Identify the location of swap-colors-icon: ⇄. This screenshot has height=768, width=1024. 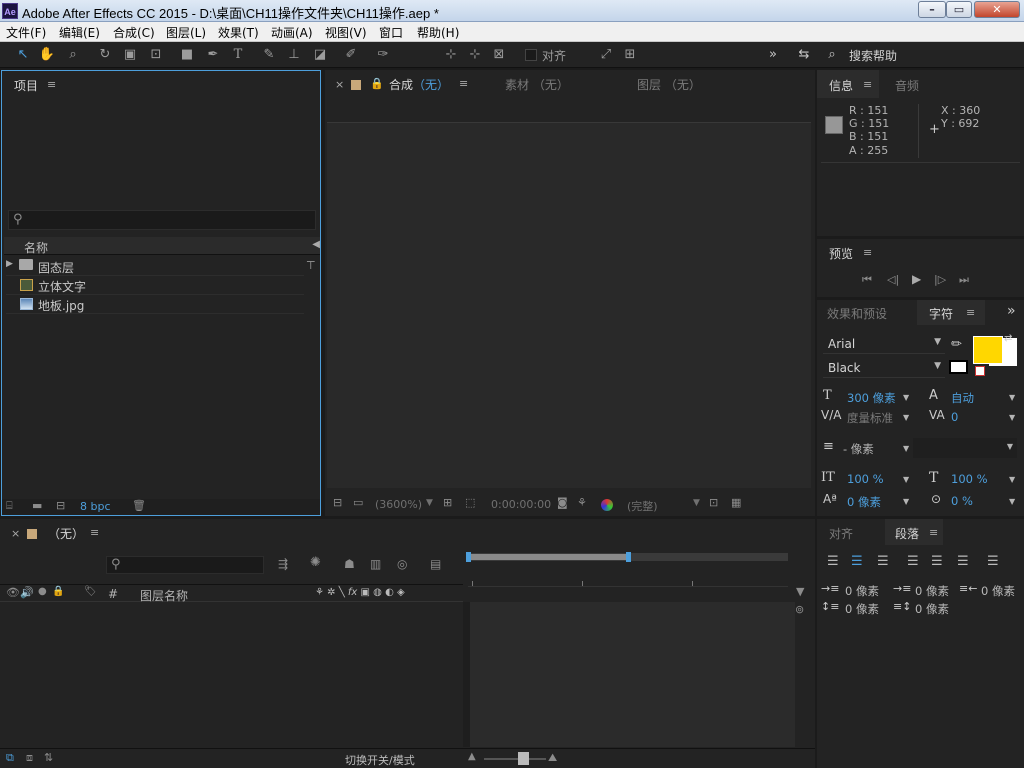
(1008, 338).